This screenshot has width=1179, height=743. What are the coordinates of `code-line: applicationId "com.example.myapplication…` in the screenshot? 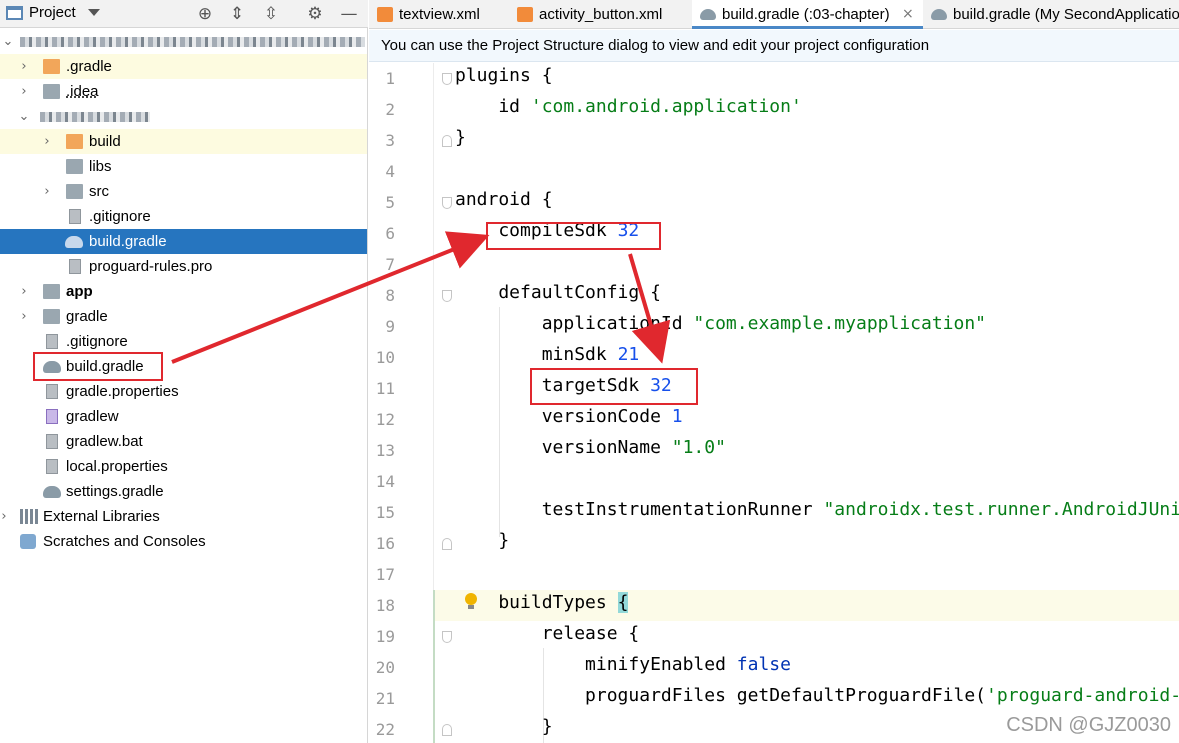 It's located at (720, 323).